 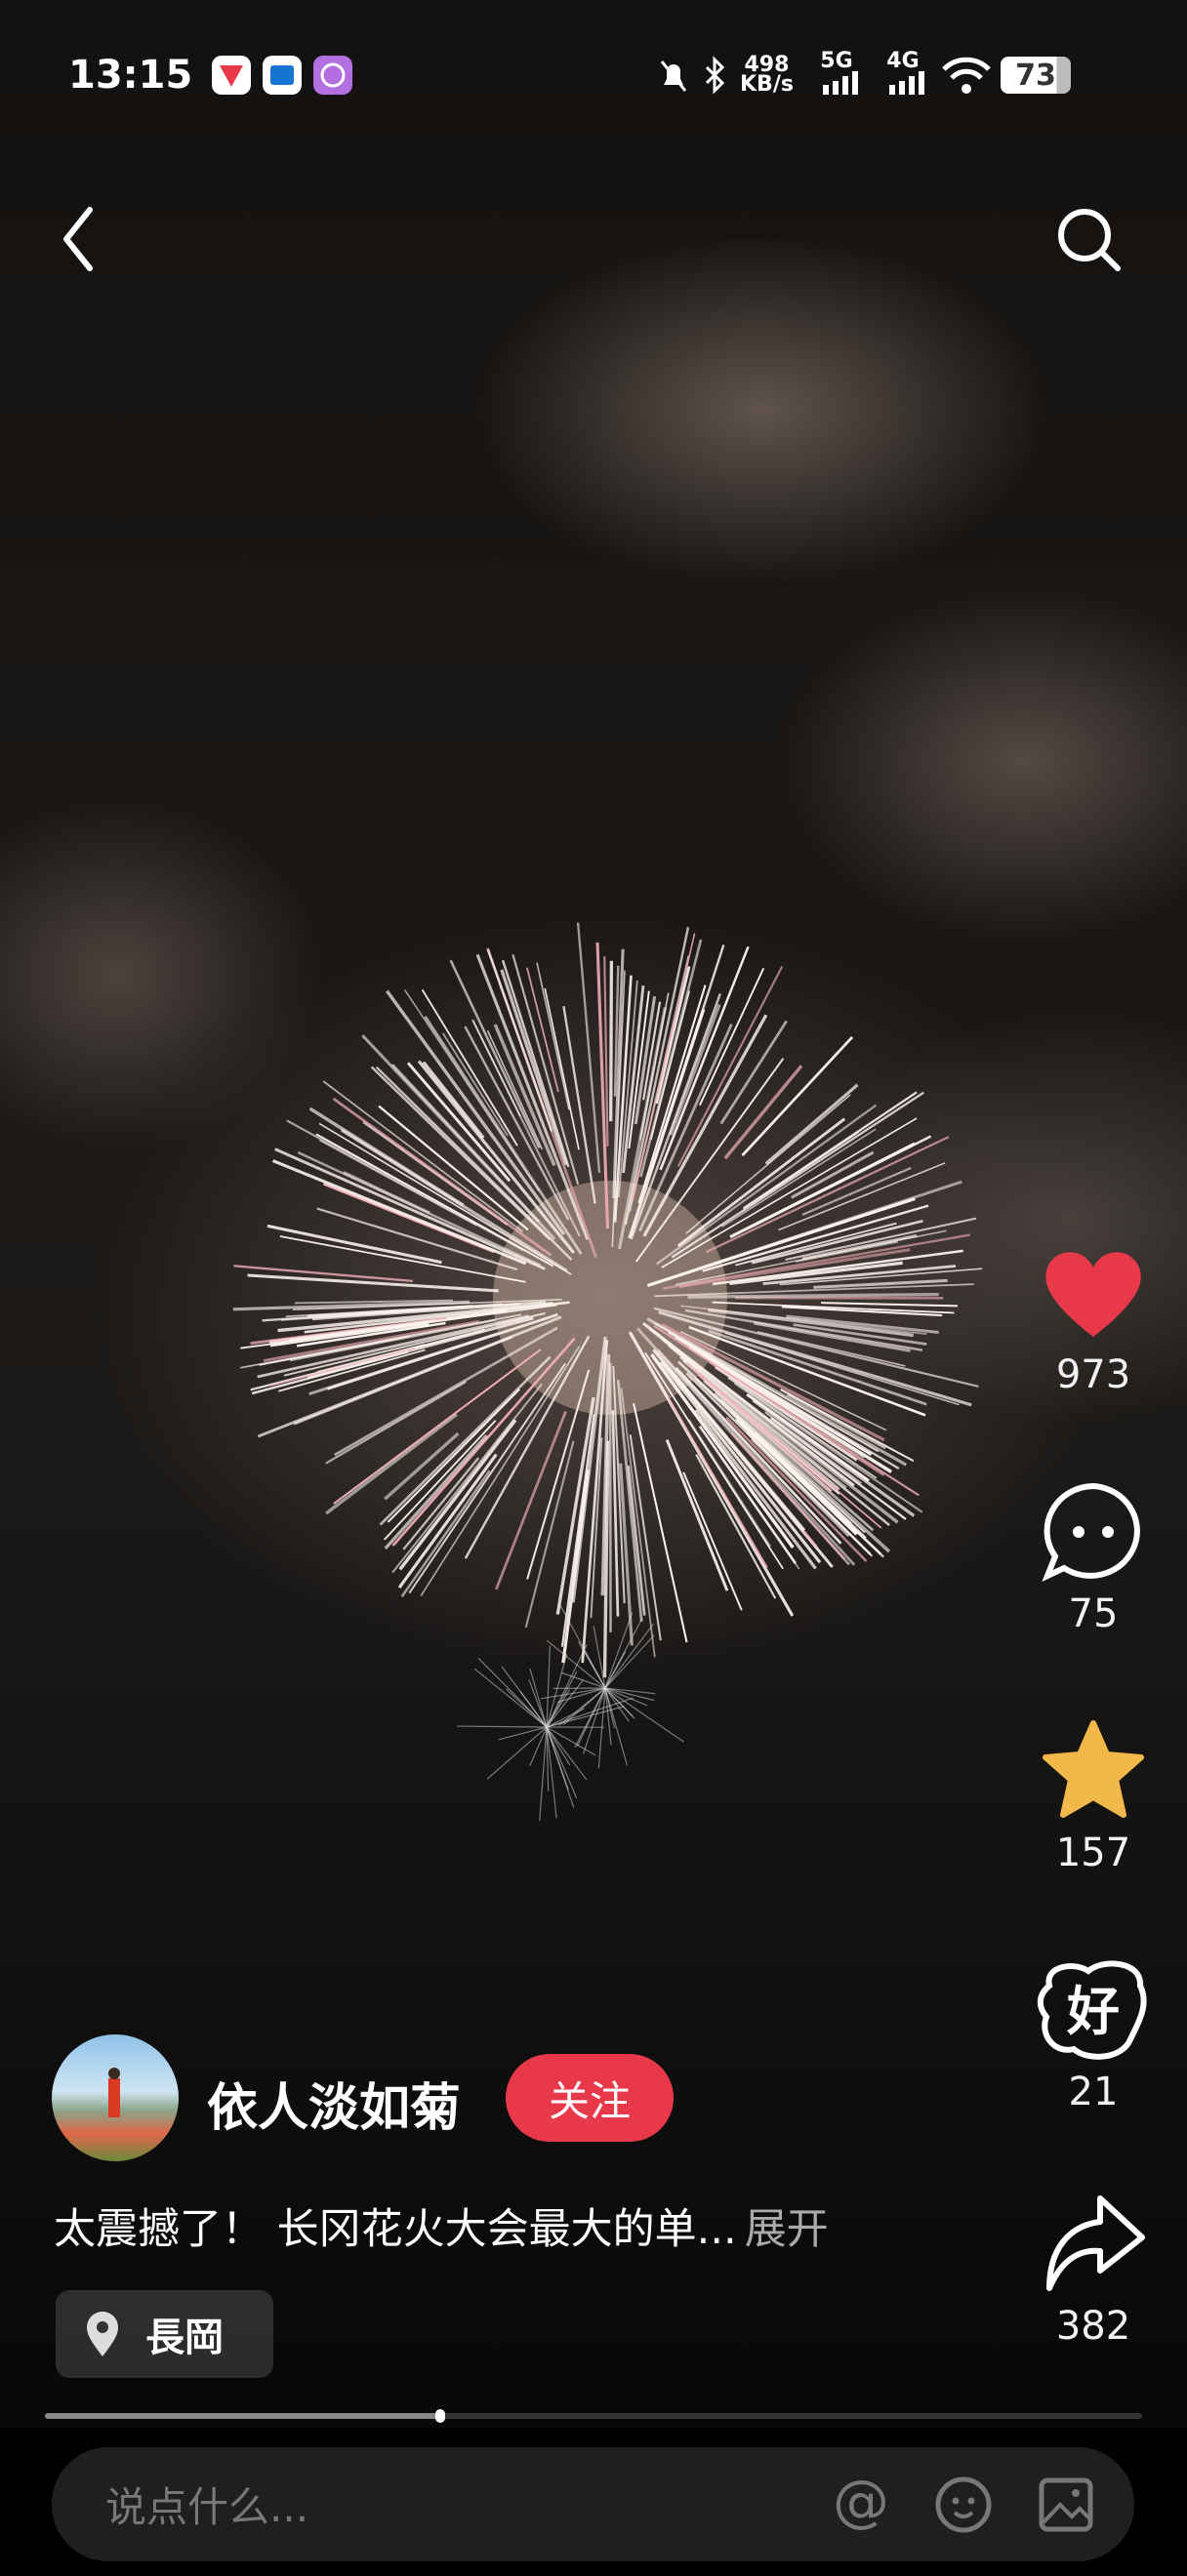 I want to click on search-button, so click(x=1088, y=239).